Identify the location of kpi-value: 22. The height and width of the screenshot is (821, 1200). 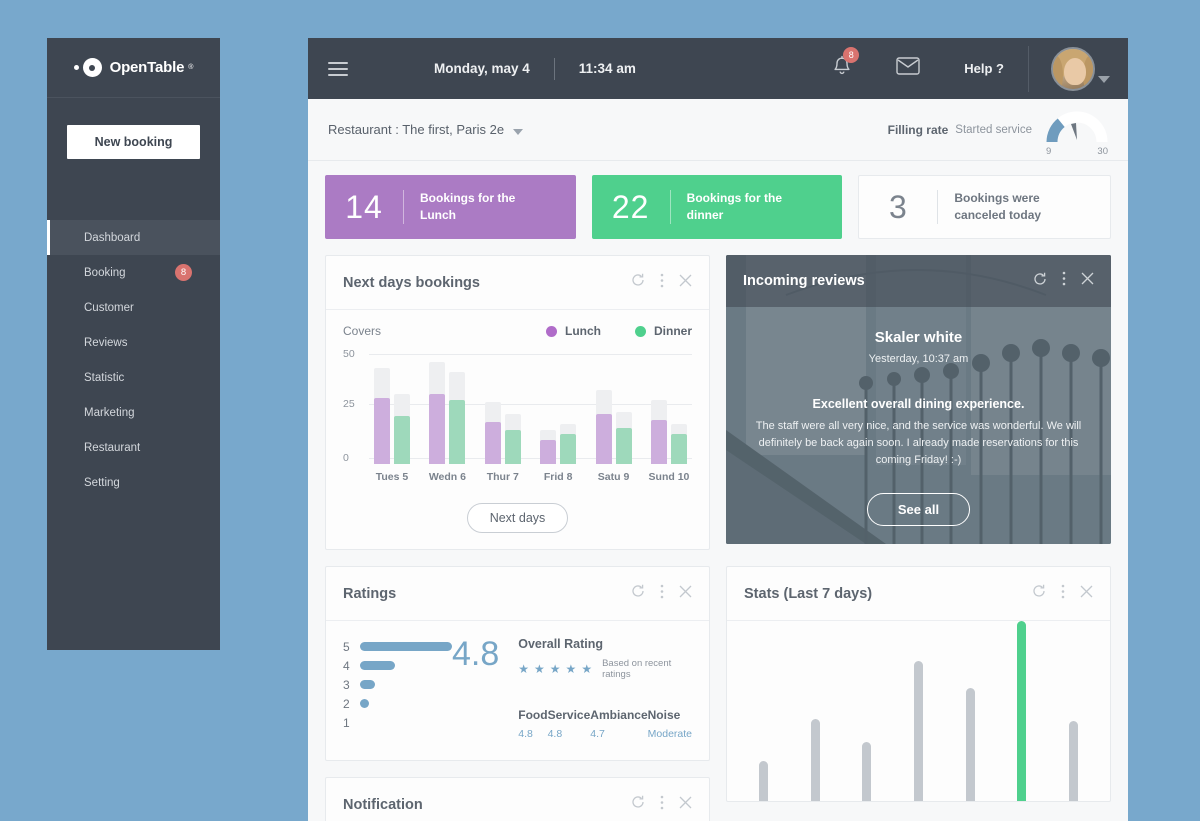
(630, 206).